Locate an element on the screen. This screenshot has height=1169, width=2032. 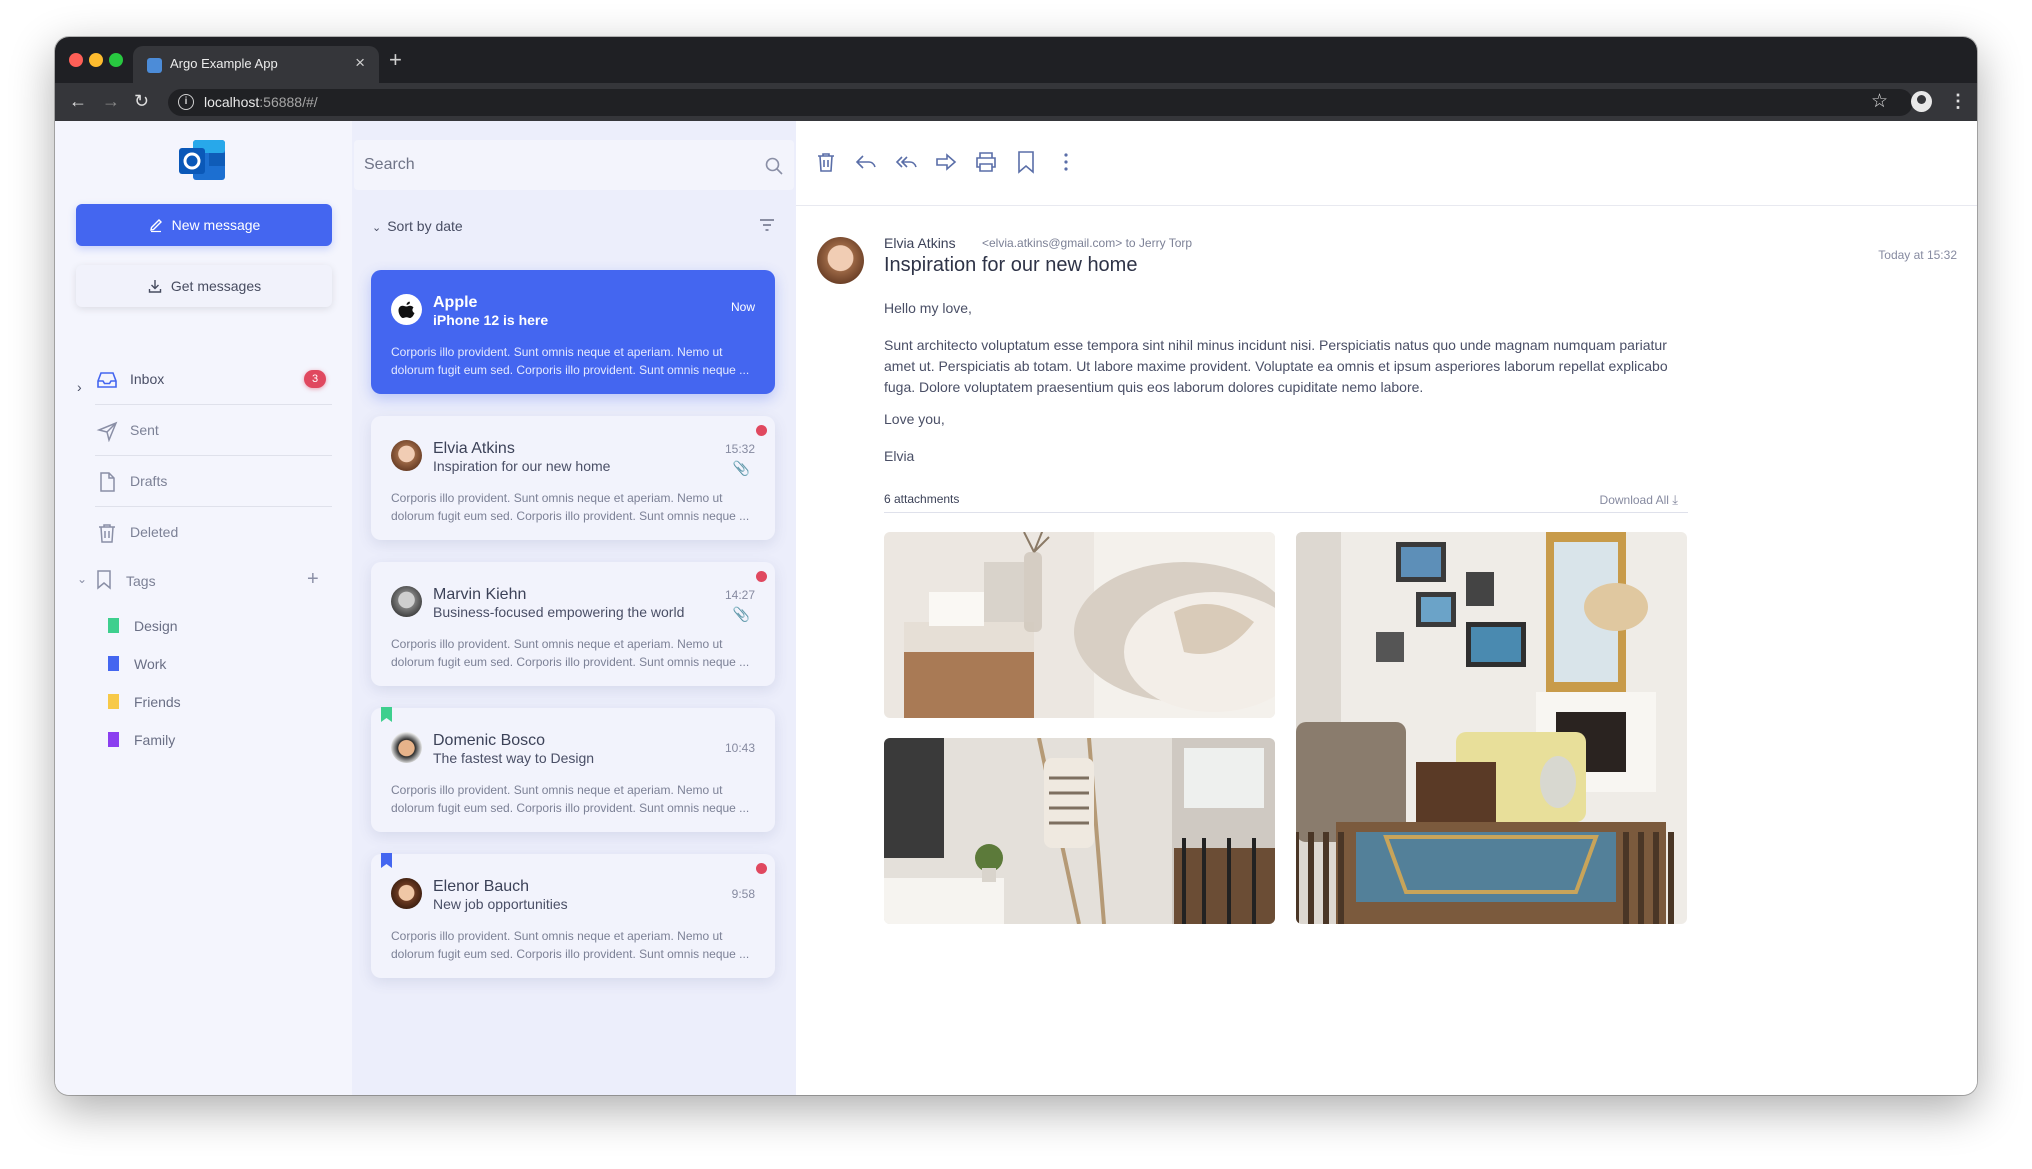
message-signature: Elvia is located at coordinates (899, 456).